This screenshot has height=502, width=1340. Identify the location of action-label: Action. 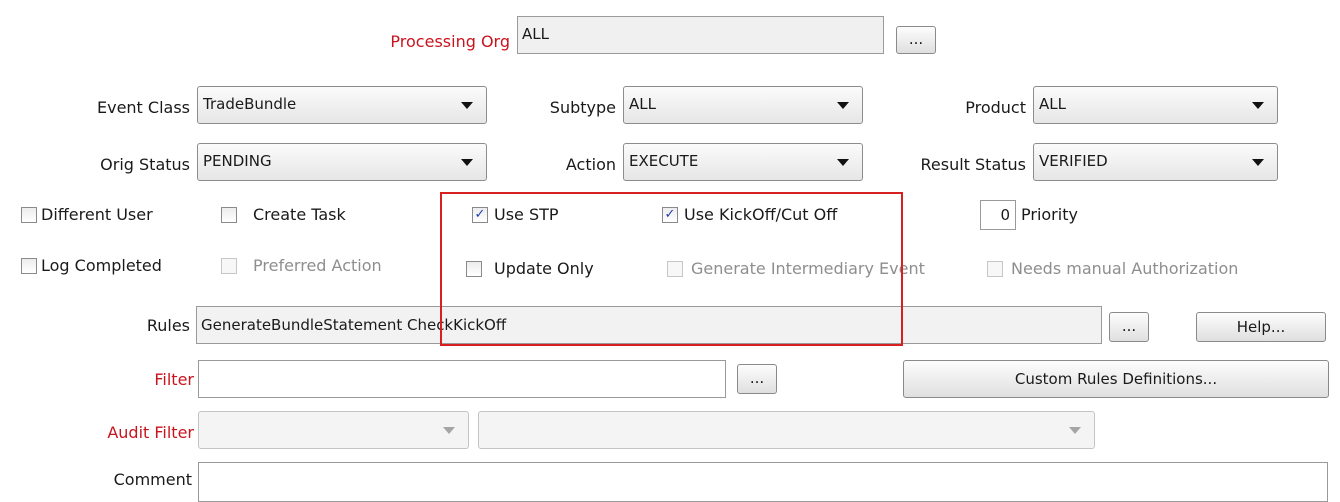
(590, 164).